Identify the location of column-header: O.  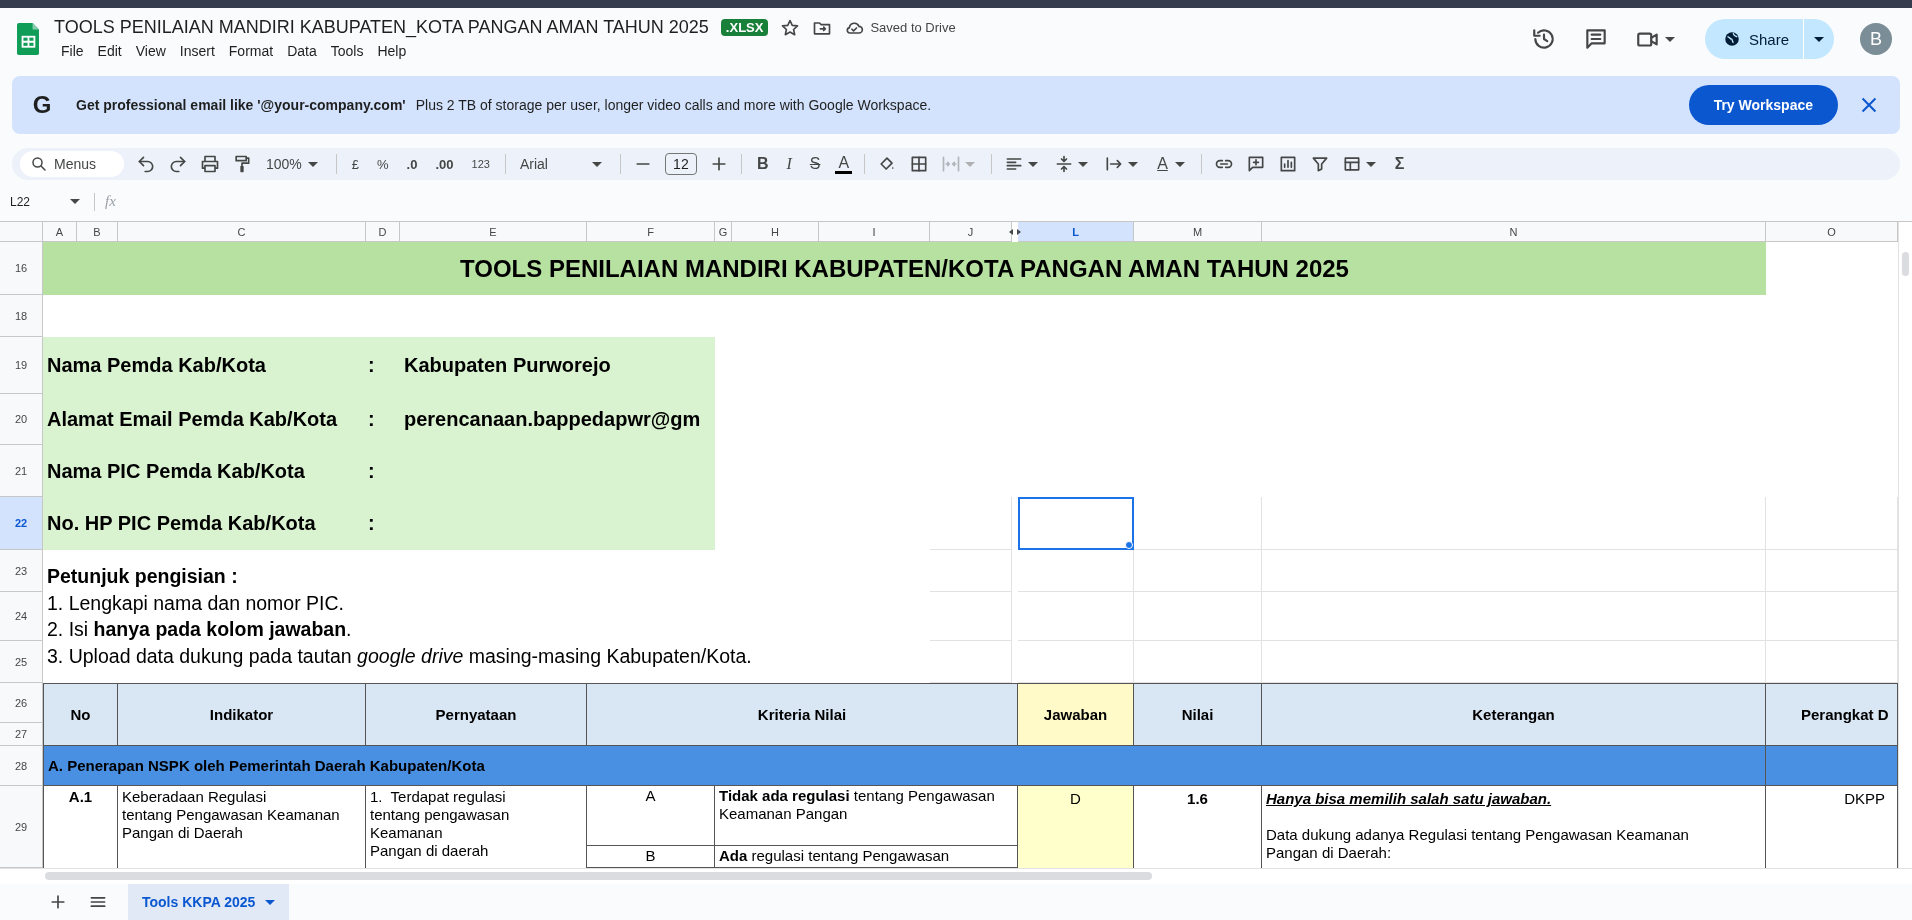
(1832, 232).